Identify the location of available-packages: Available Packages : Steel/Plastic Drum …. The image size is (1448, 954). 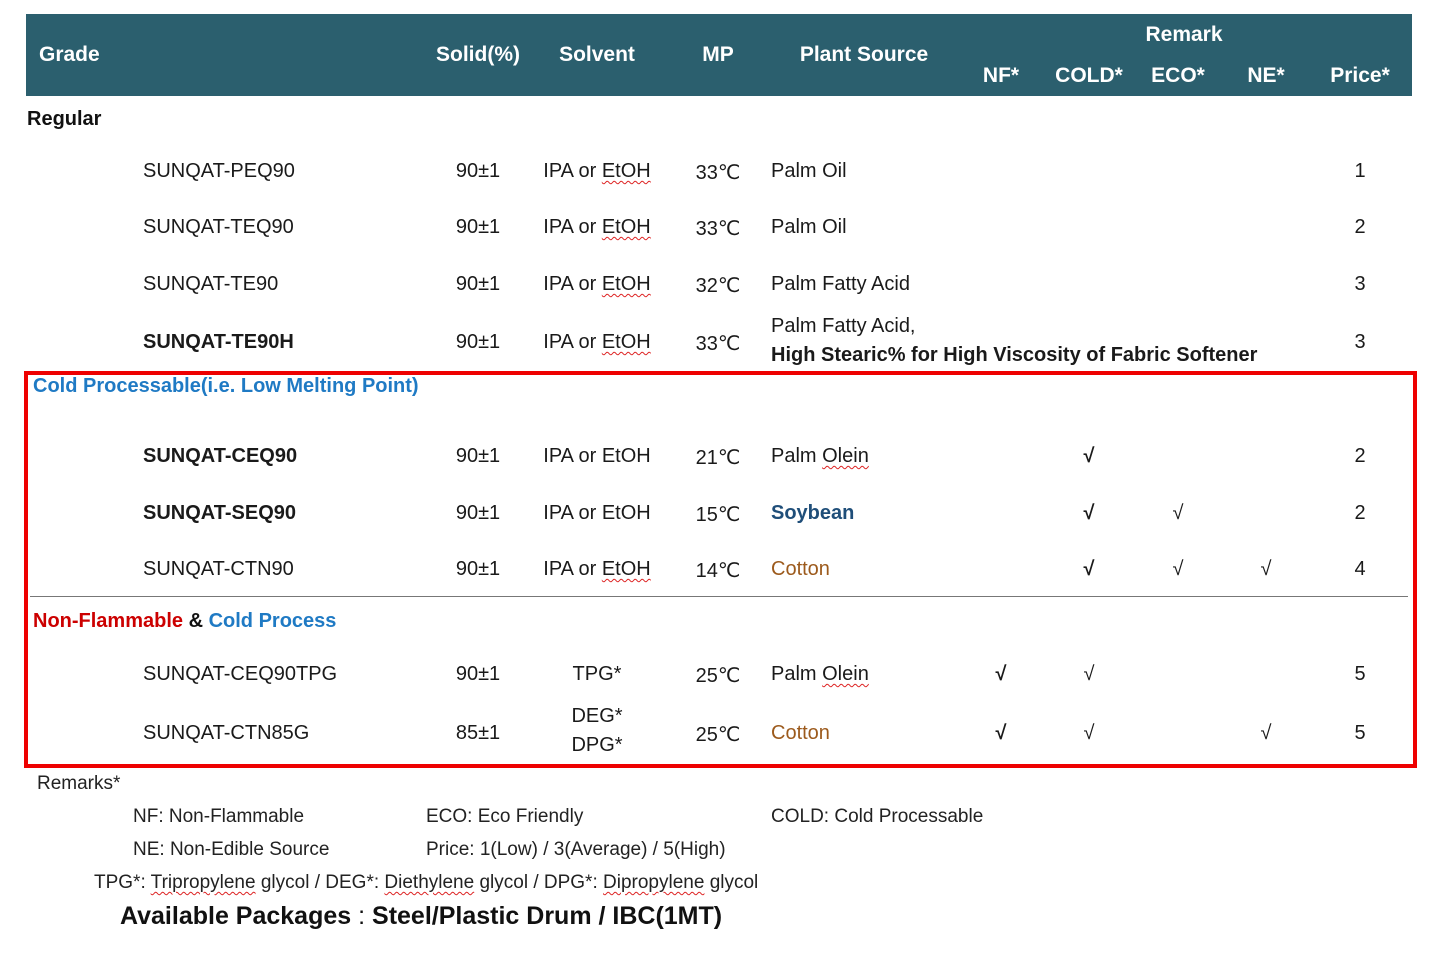
(421, 916).